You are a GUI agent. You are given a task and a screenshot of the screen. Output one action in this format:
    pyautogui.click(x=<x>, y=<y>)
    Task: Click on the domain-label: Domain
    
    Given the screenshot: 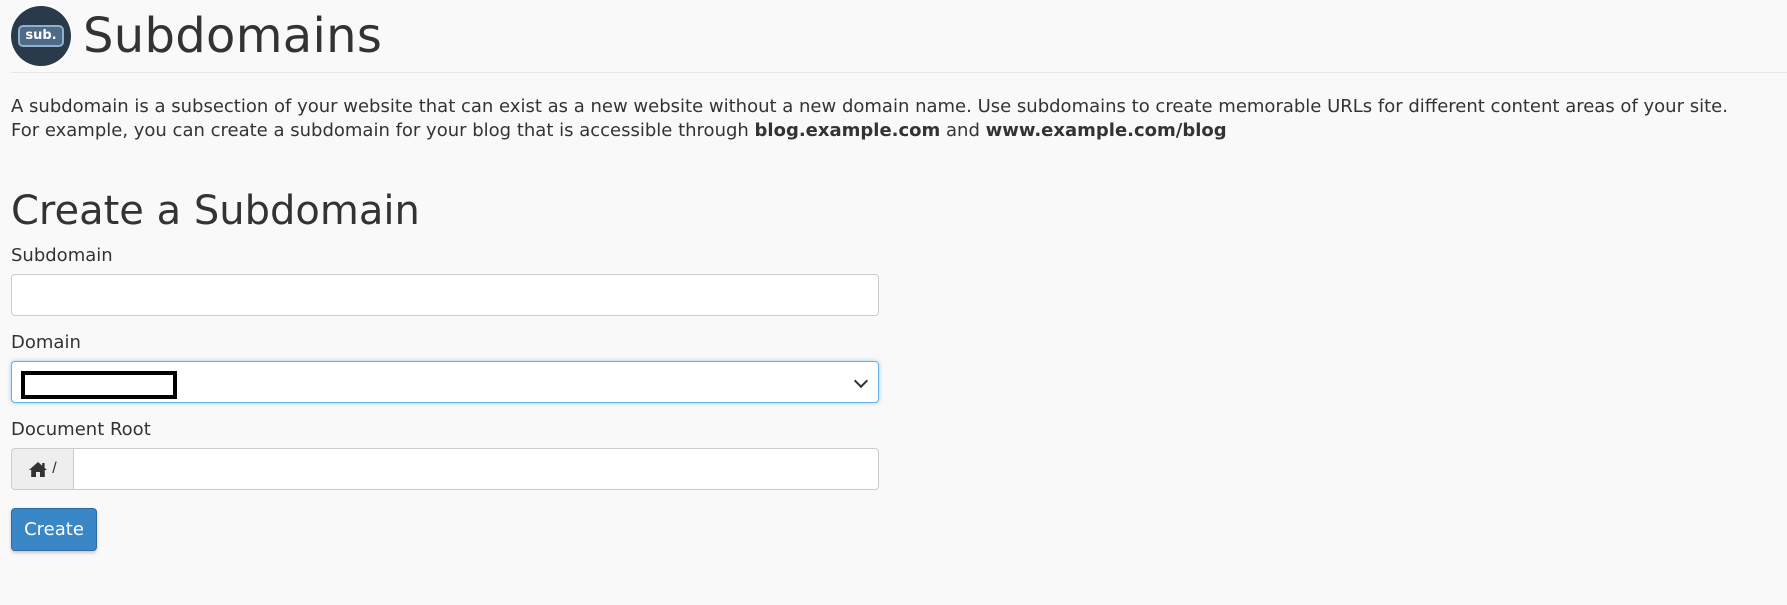 What is the action you would take?
    pyautogui.click(x=46, y=342)
    